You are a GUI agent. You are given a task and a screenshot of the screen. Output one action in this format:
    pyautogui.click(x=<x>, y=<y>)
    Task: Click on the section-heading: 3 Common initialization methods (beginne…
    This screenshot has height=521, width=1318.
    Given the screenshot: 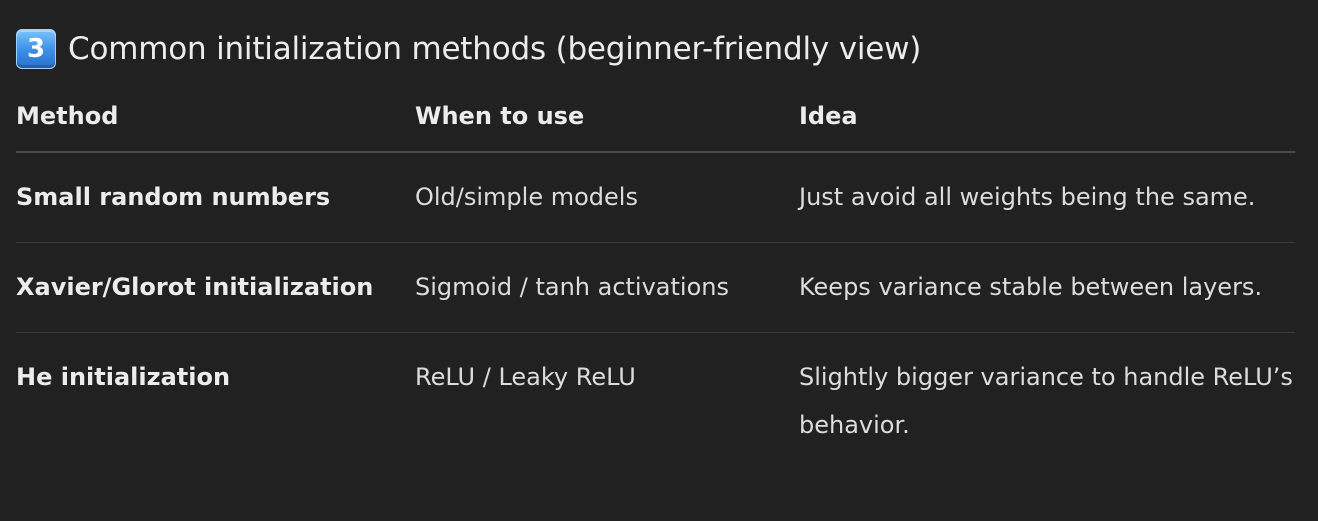 What is the action you would take?
    pyautogui.click(x=468, y=49)
    